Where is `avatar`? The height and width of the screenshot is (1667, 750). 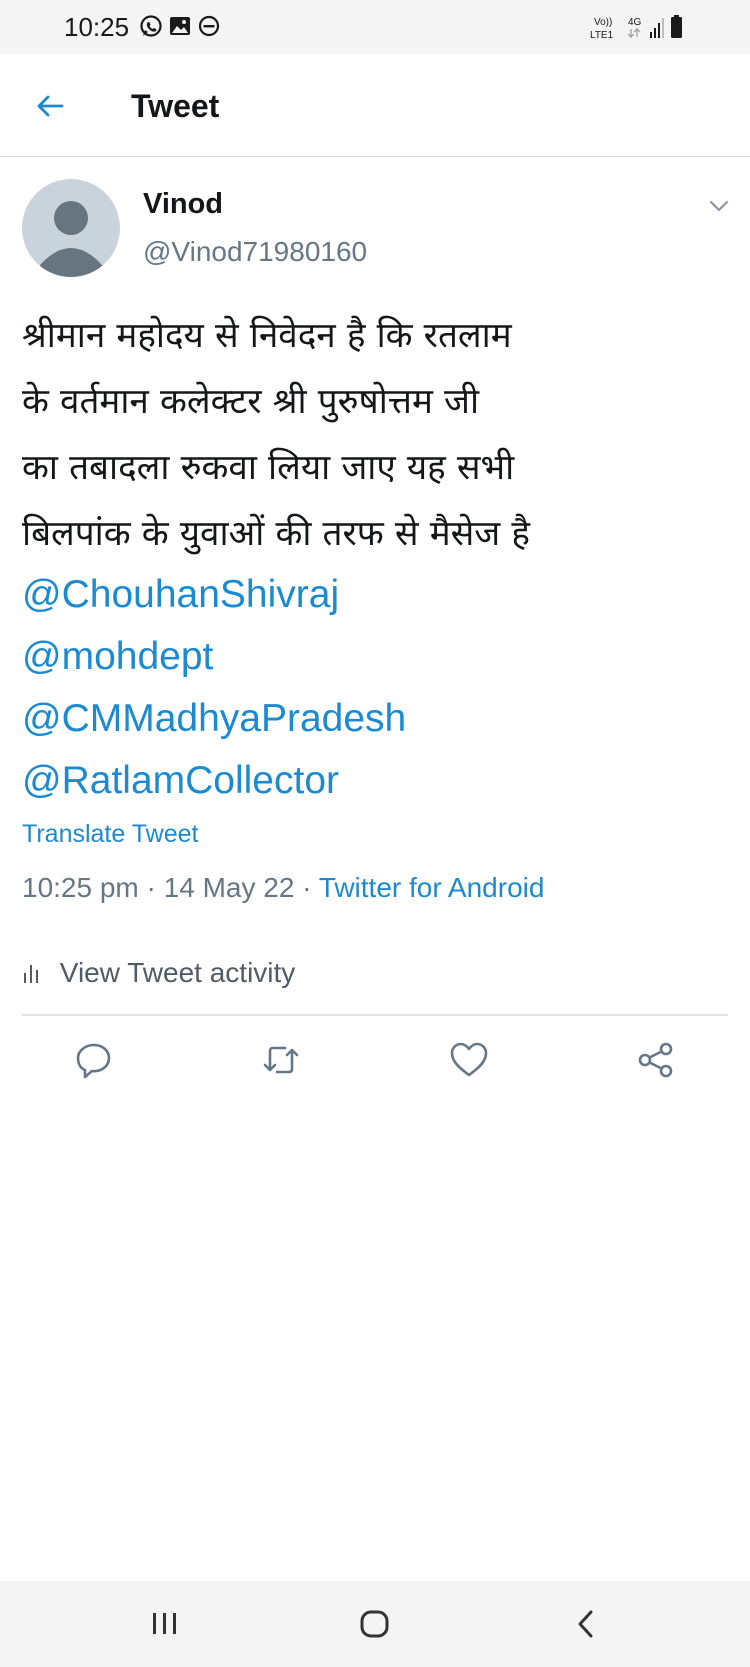 avatar is located at coordinates (71, 228).